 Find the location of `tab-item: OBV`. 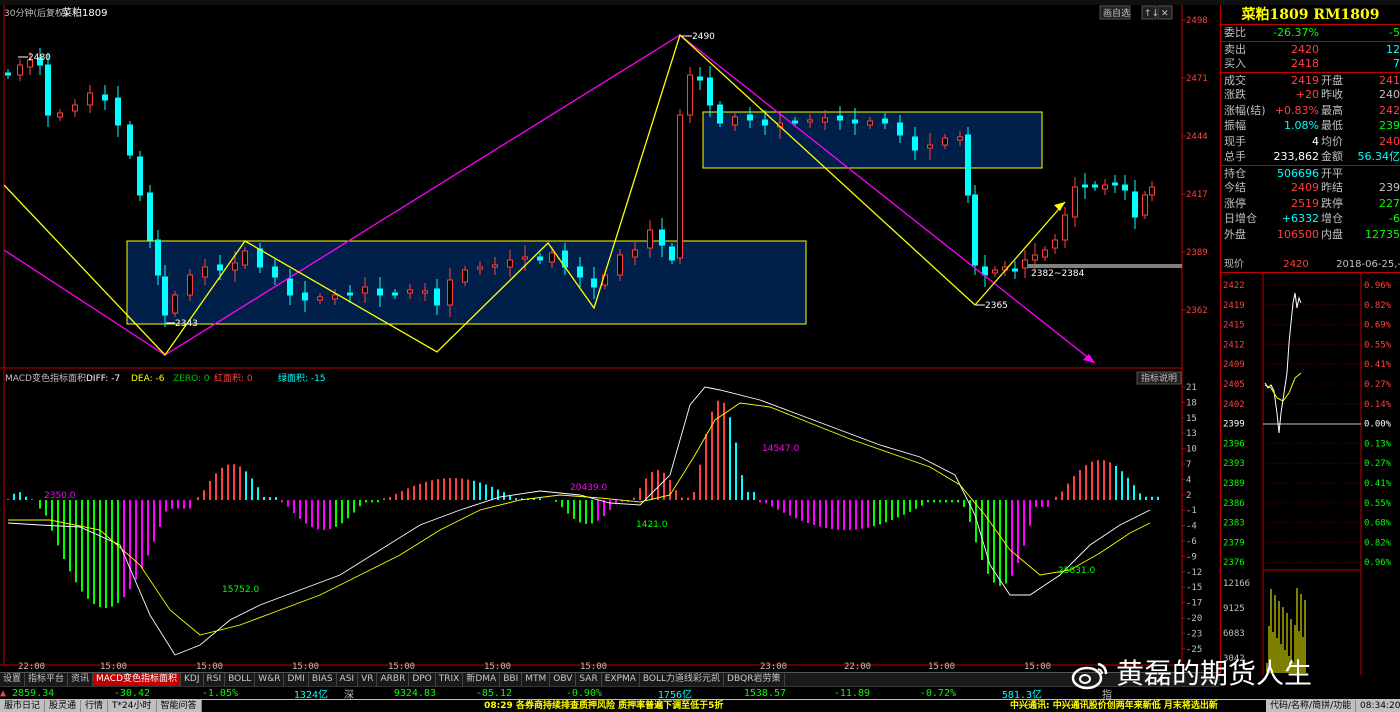

tab-item: OBV is located at coordinates (563, 679).